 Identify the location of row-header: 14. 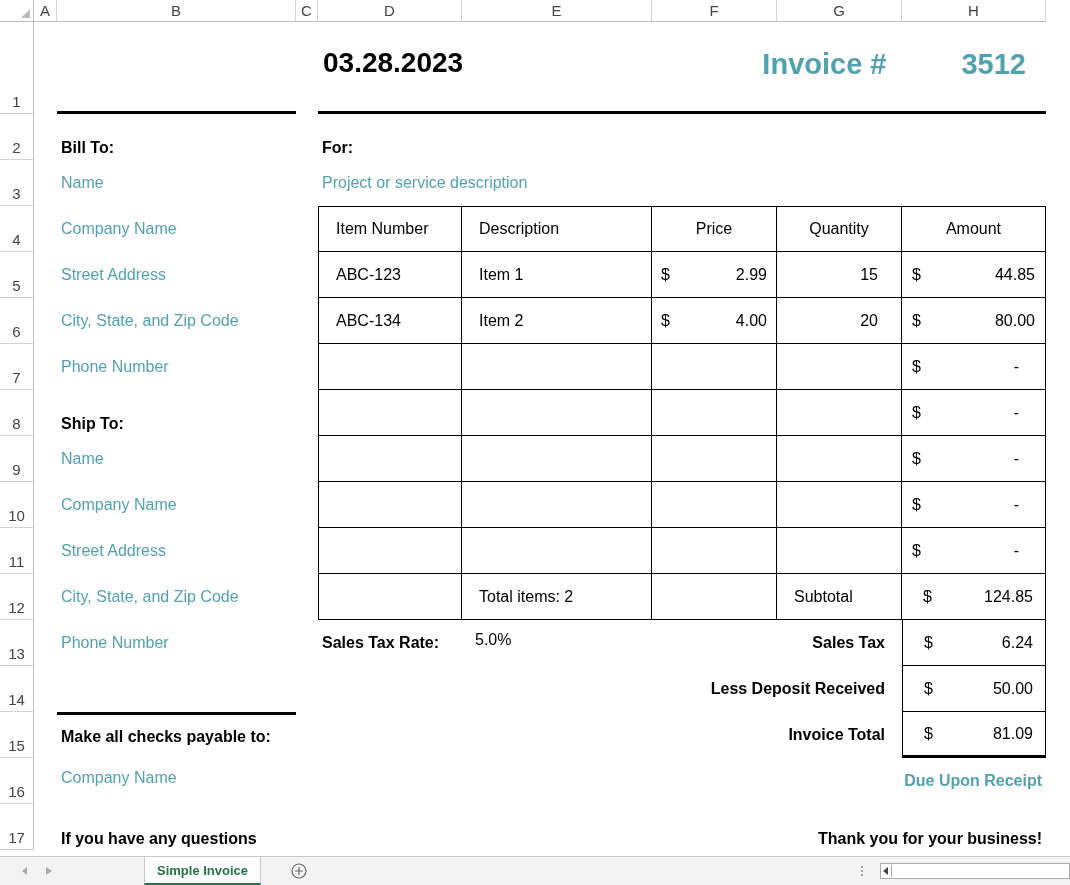
(17, 689).